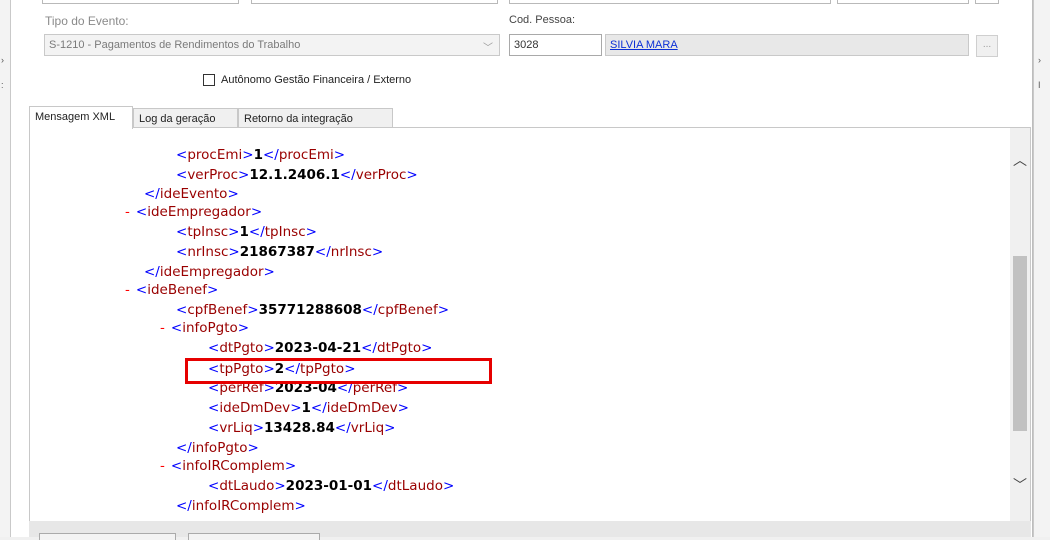 Image resolution: width=1050 pixels, height=540 pixels. Describe the element at coordinates (987, 2) in the screenshot. I see `top-button-partial` at that location.